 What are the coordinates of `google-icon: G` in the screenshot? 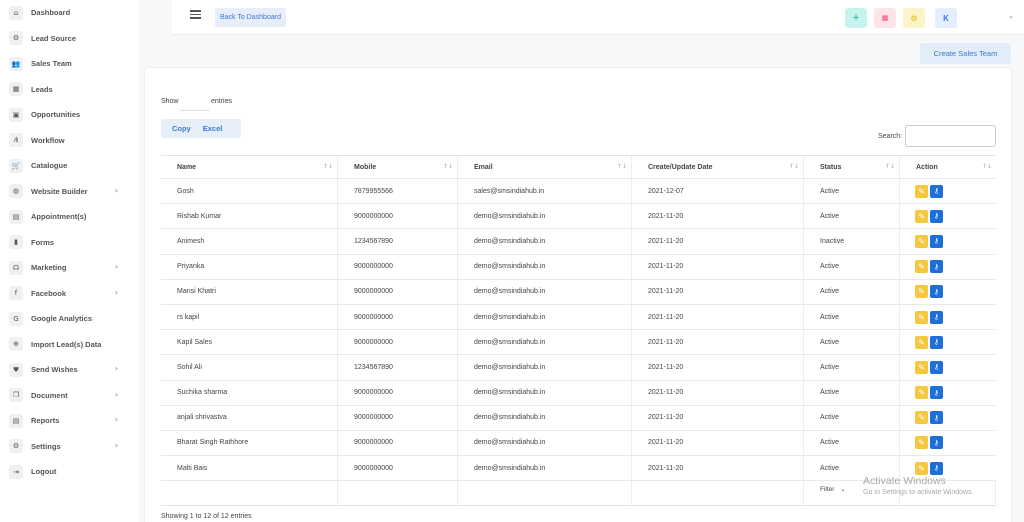 It's located at (16, 318).